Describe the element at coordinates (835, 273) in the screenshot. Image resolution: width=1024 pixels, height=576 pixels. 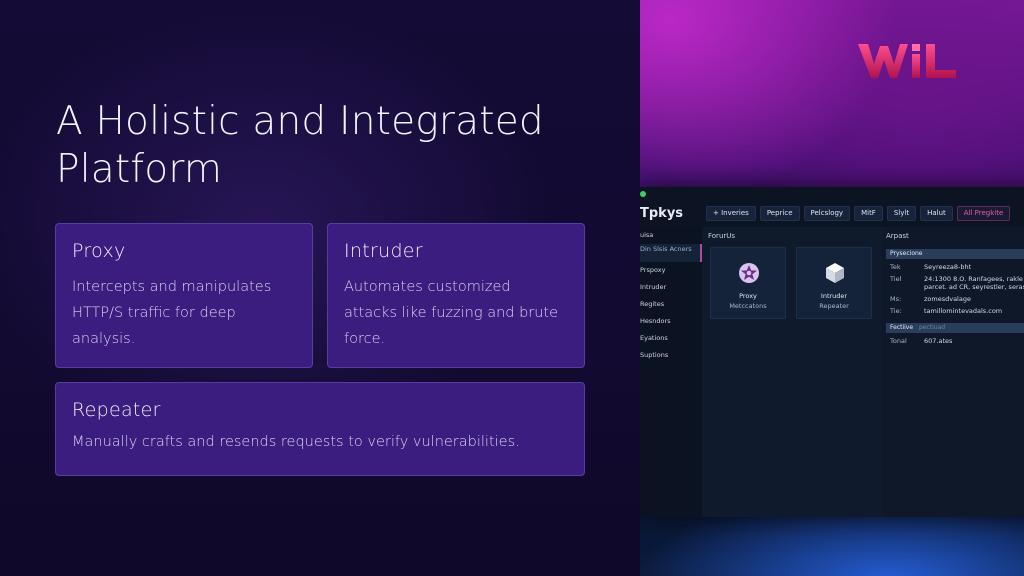
I see `intruder-cube-icon` at that location.